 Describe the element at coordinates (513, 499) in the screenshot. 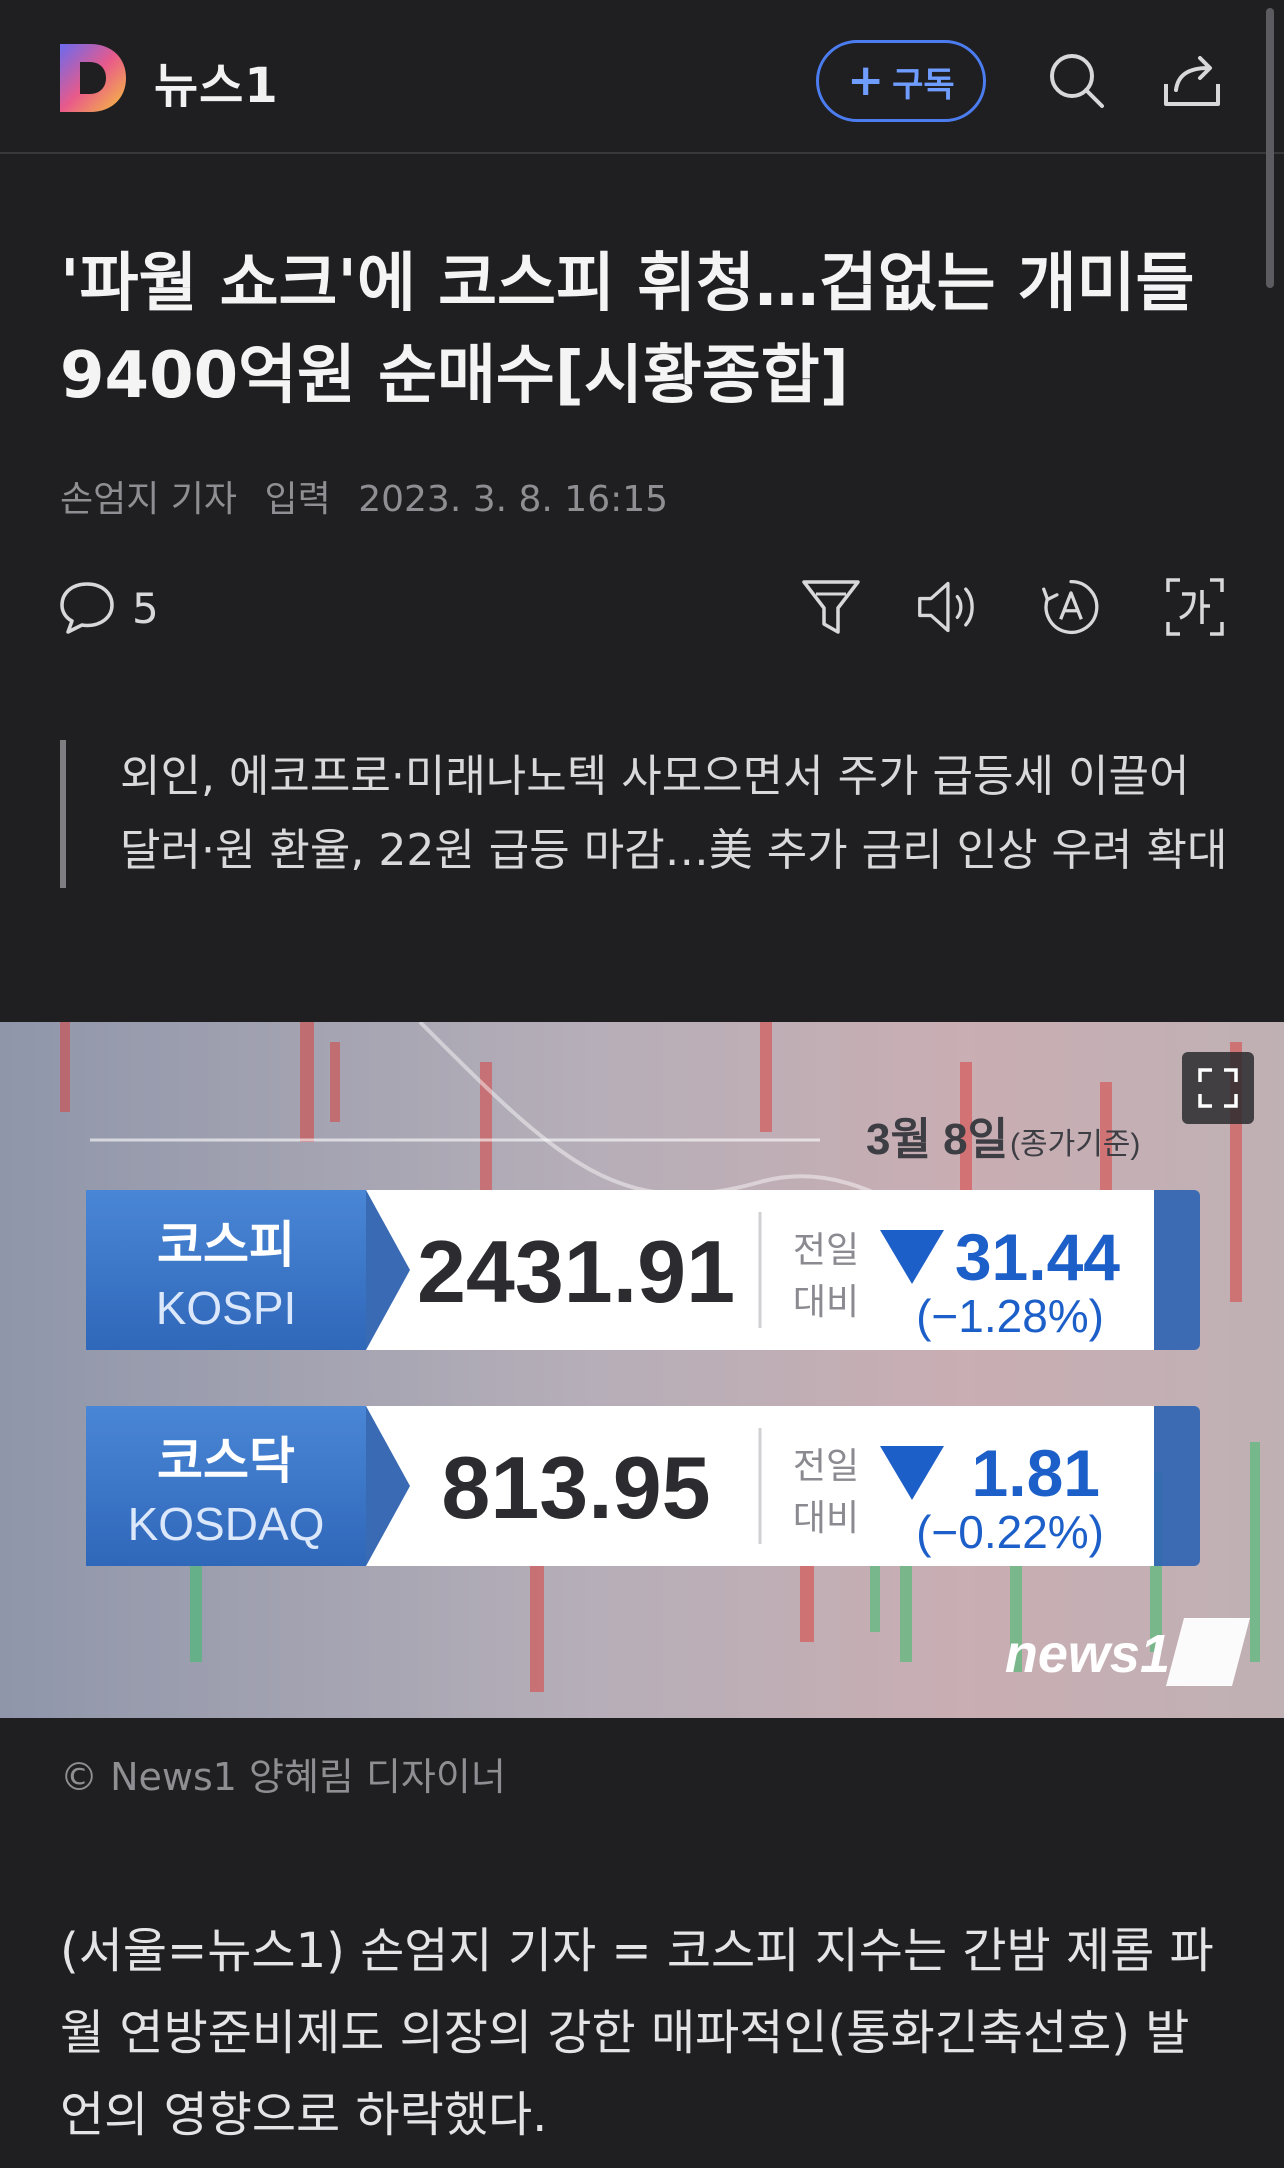

I see `publish-timestamp: 2023. 3. 8. 16:15` at that location.